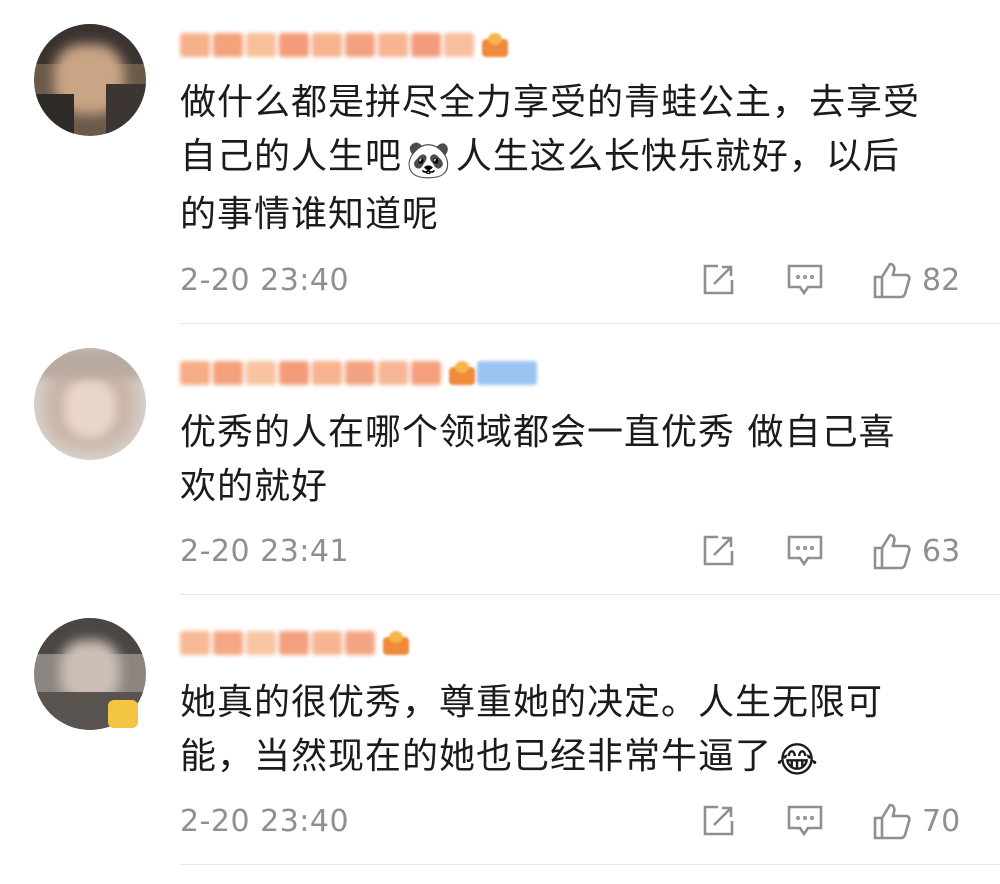 This screenshot has width=1000, height=884. Describe the element at coordinates (575, 821) in the screenshot. I see `comment-meta: 2-20 23:40 70` at that location.